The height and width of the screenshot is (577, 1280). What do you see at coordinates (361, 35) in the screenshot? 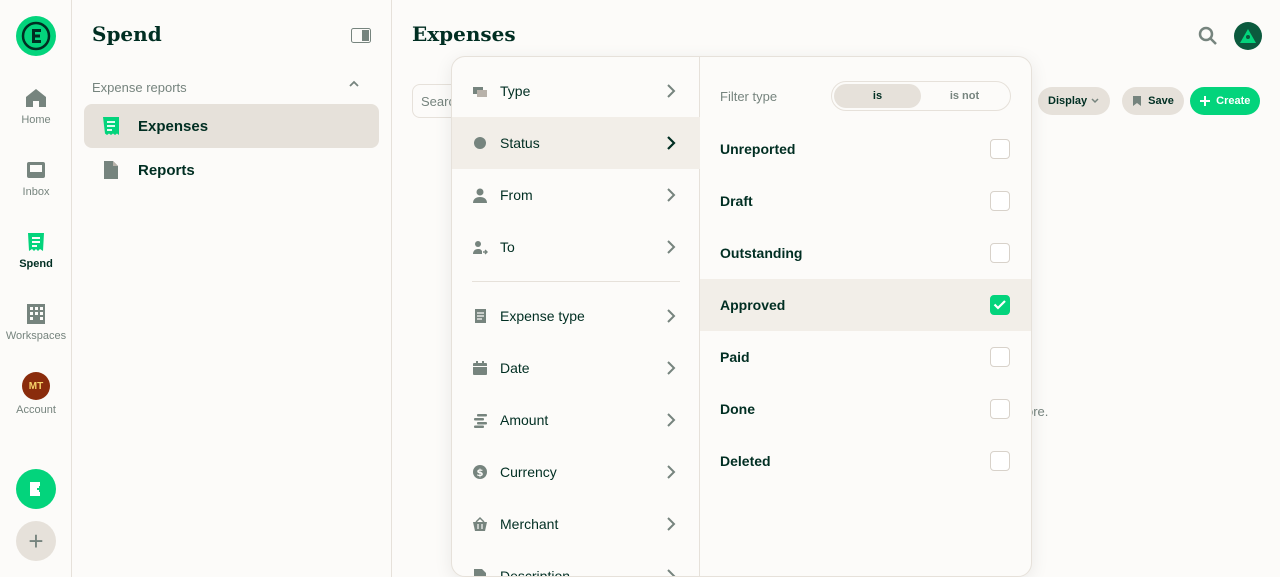
I see `collapse-sidebar-icon` at bounding box center [361, 35].